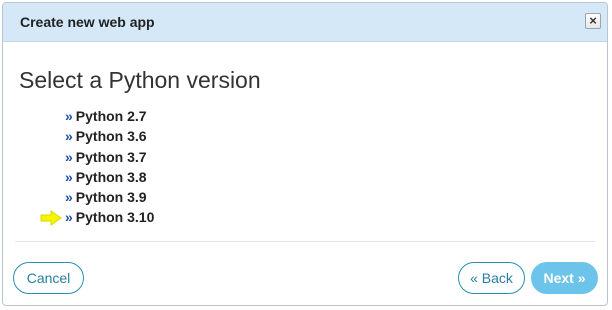 The width and height of the screenshot is (612, 310). Describe the element at coordinates (564, 278) in the screenshot. I see `next-button: Next »` at that location.